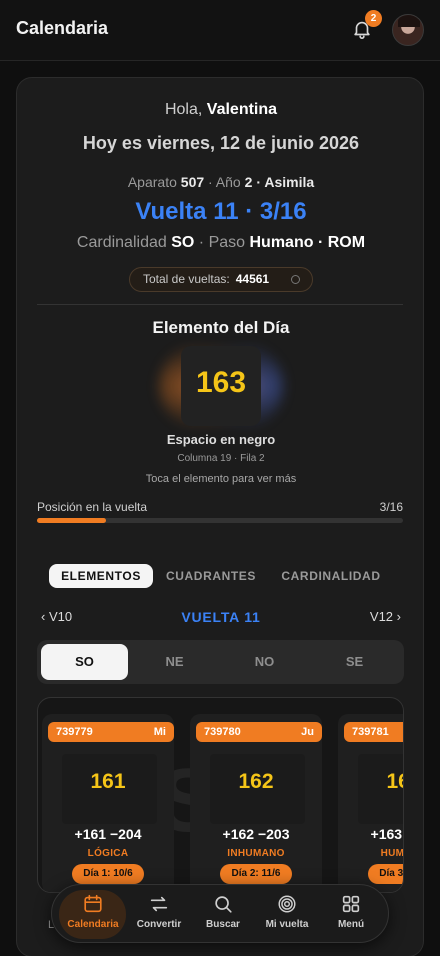 Image resolution: width=440 pixels, height=956 pixels. I want to click on avatar, so click(408, 30).